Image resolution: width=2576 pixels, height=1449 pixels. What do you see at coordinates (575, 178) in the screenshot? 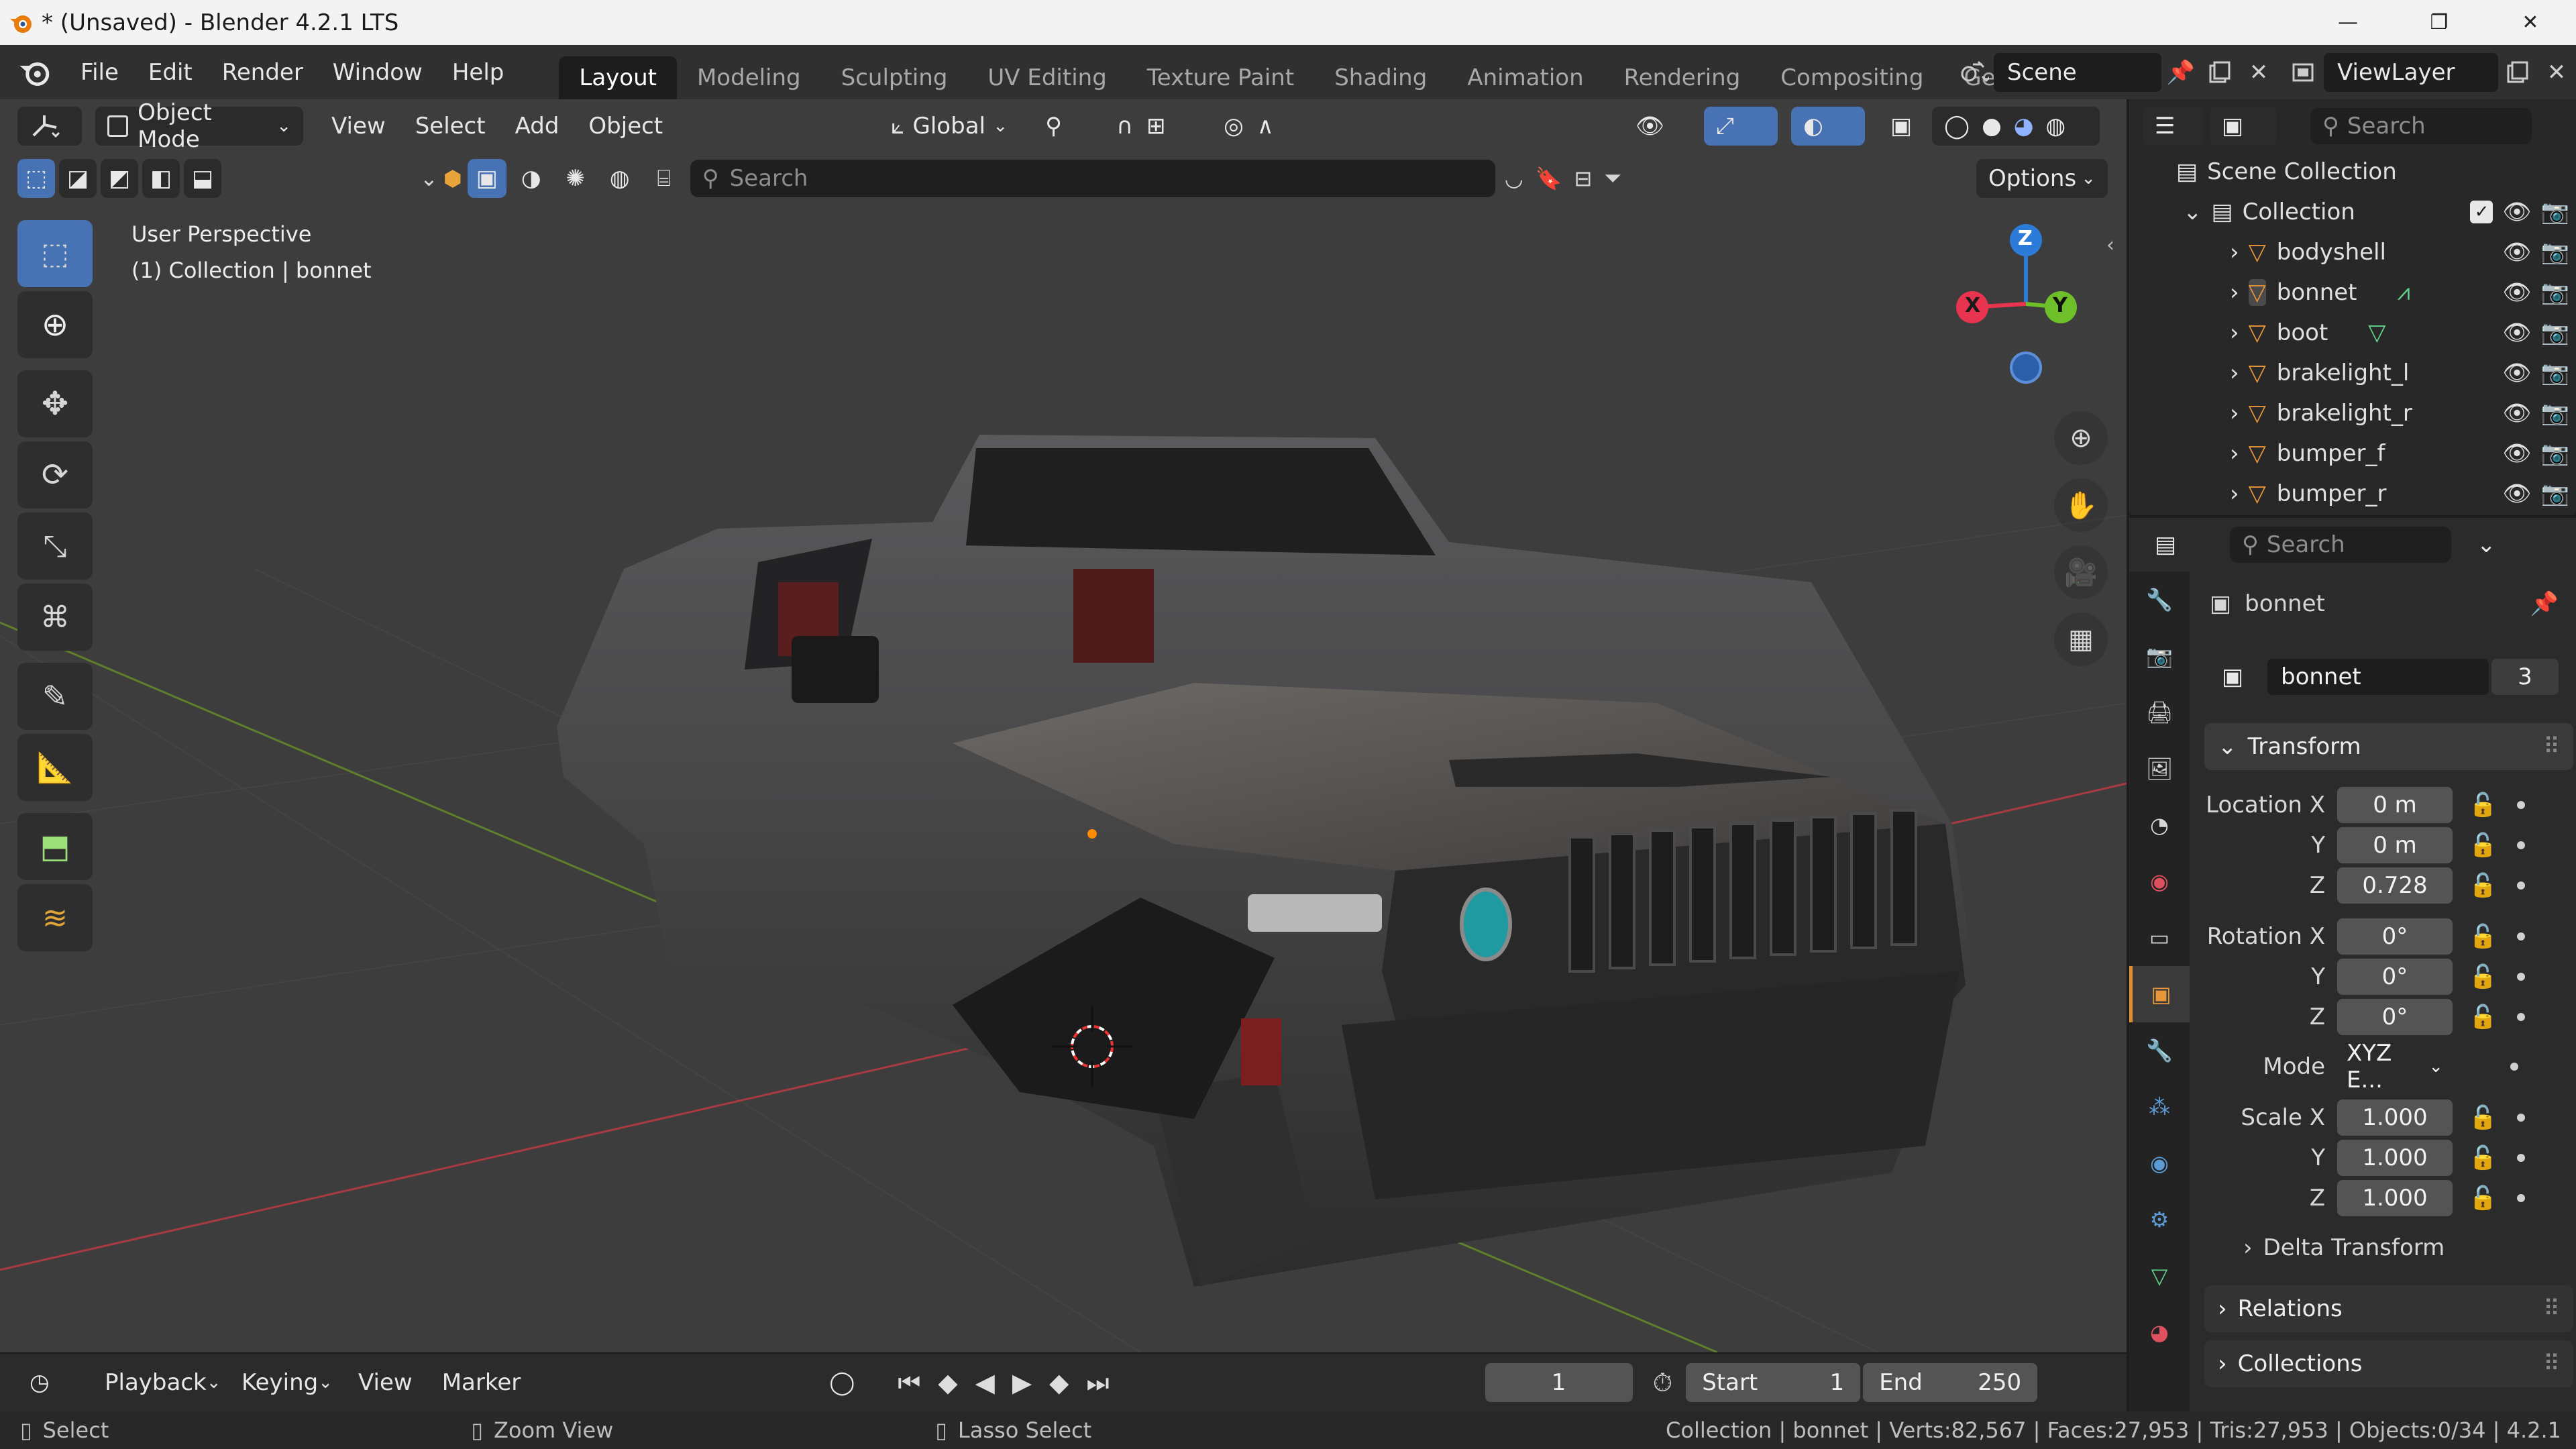
I see `filter-light-icon: ✺` at bounding box center [575, 178].